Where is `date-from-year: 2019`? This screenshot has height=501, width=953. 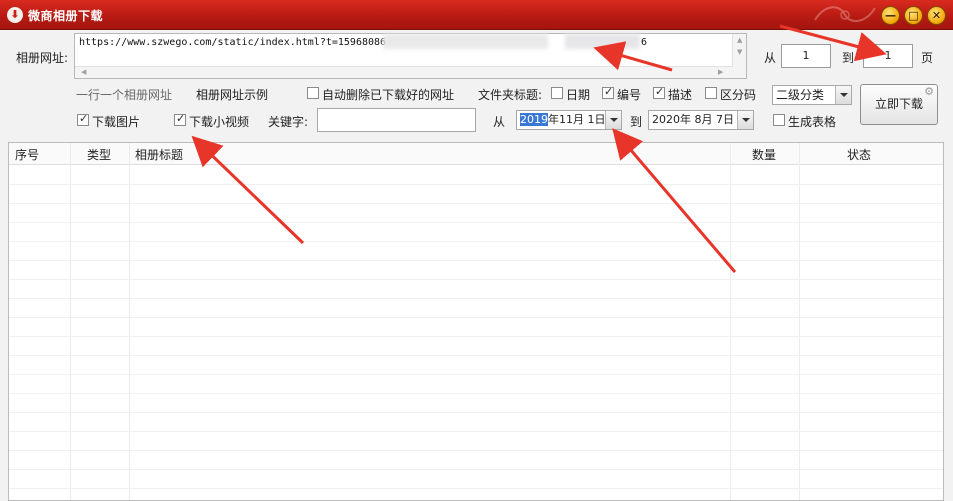
date-from-year: 2019 is located at coordinates (534, 119).